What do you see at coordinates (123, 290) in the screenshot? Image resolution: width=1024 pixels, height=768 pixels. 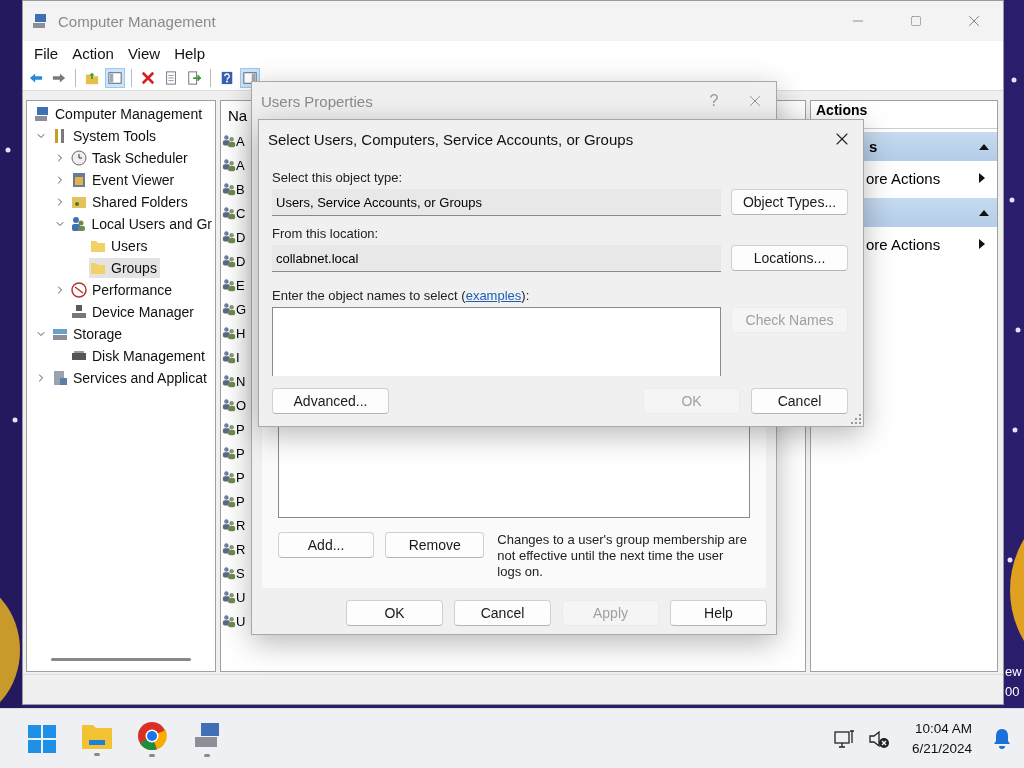 I see `tree-item: Performance` at bounding box center [123, 290].